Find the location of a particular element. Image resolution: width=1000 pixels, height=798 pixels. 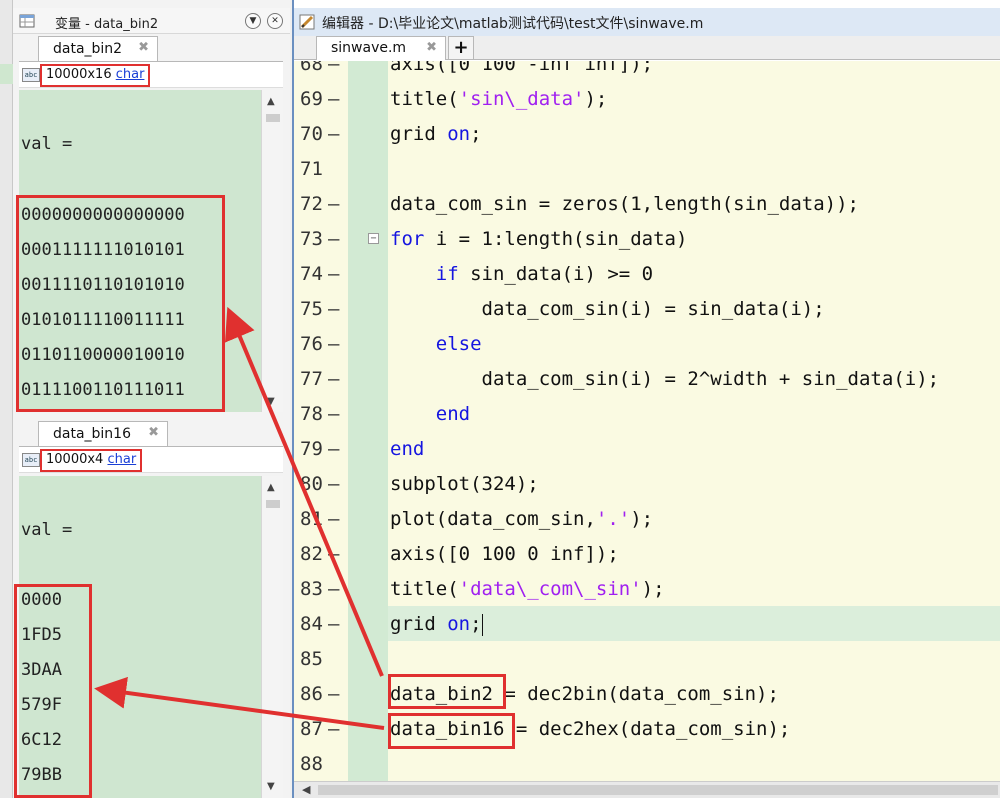

left-edge-strip is located at coordinates (6, 399).